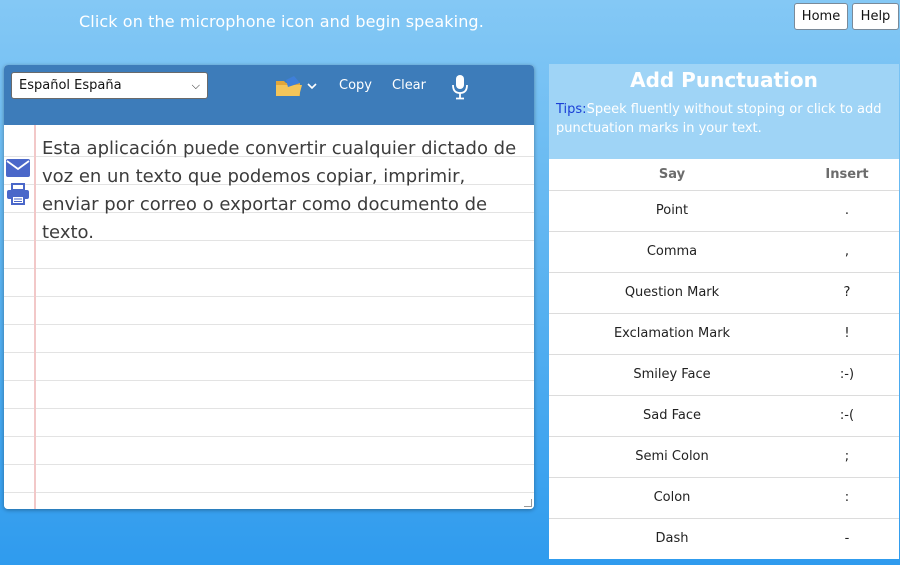 The image size is (900, 565). I want to click on folder-icon, so click(296, 86).